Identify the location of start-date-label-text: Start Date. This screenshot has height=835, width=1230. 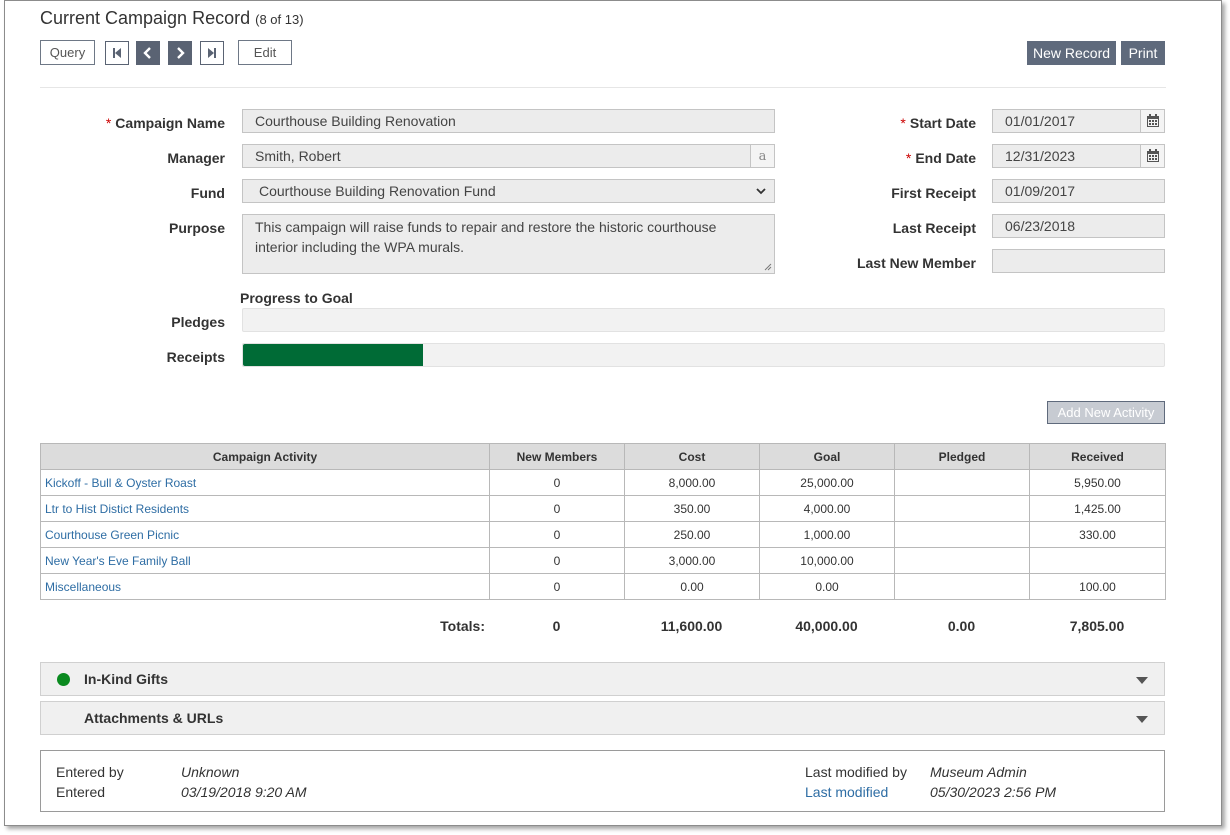
(942, 123).